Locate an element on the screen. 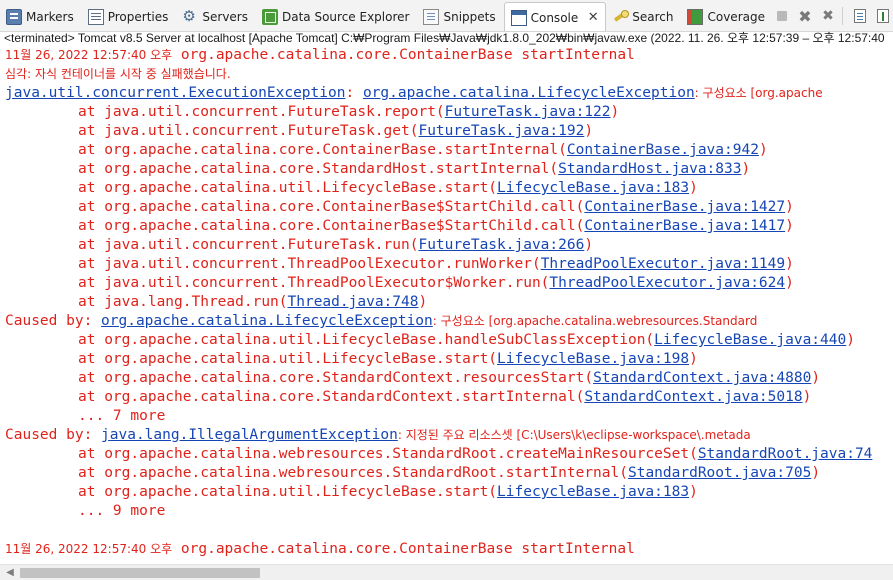 This screenshot has width=893, height=580. tab-label: Coverage is located at coordinates (736, 16).